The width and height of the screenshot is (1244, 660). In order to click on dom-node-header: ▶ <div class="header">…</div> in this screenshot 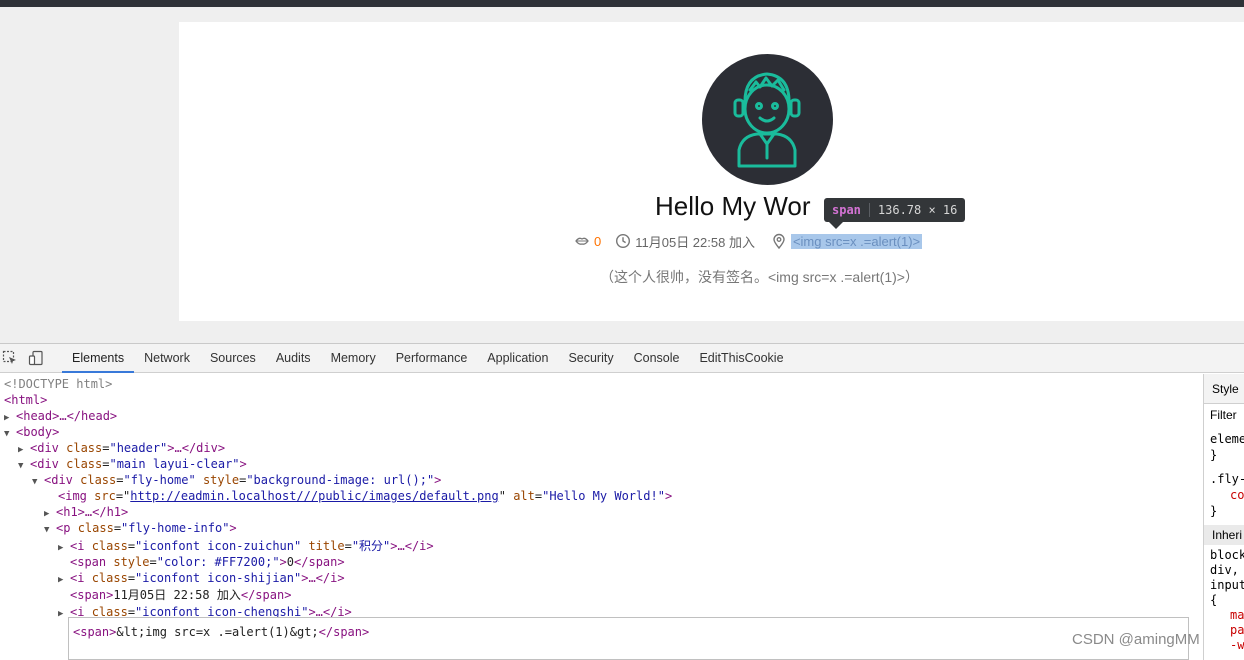, I will do `click(121, 448)`.